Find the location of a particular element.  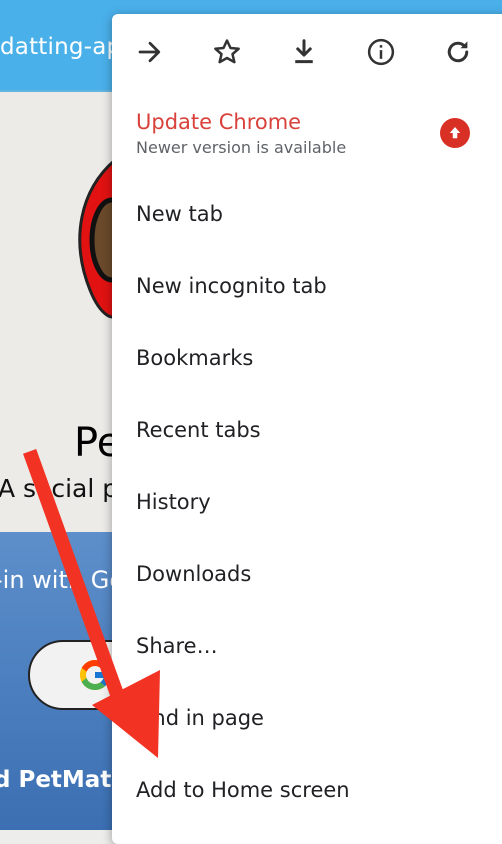

update-subtitle: Newer version is available is located at coordinates (241, 147).